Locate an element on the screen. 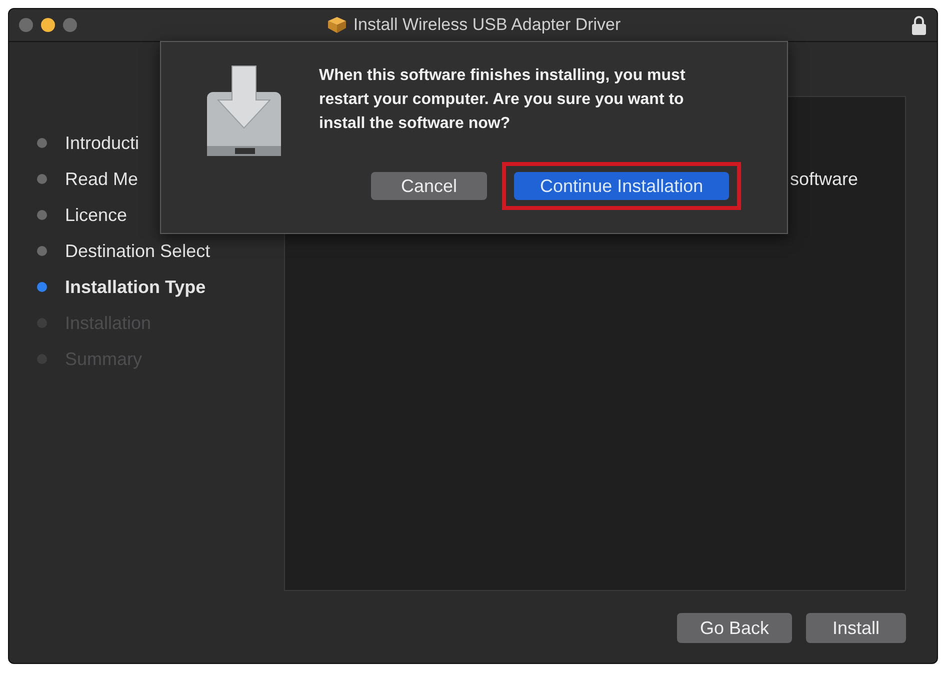 The width and height of the screenshot is (950, 674). content-text: software is located at coordinates (824, 179).